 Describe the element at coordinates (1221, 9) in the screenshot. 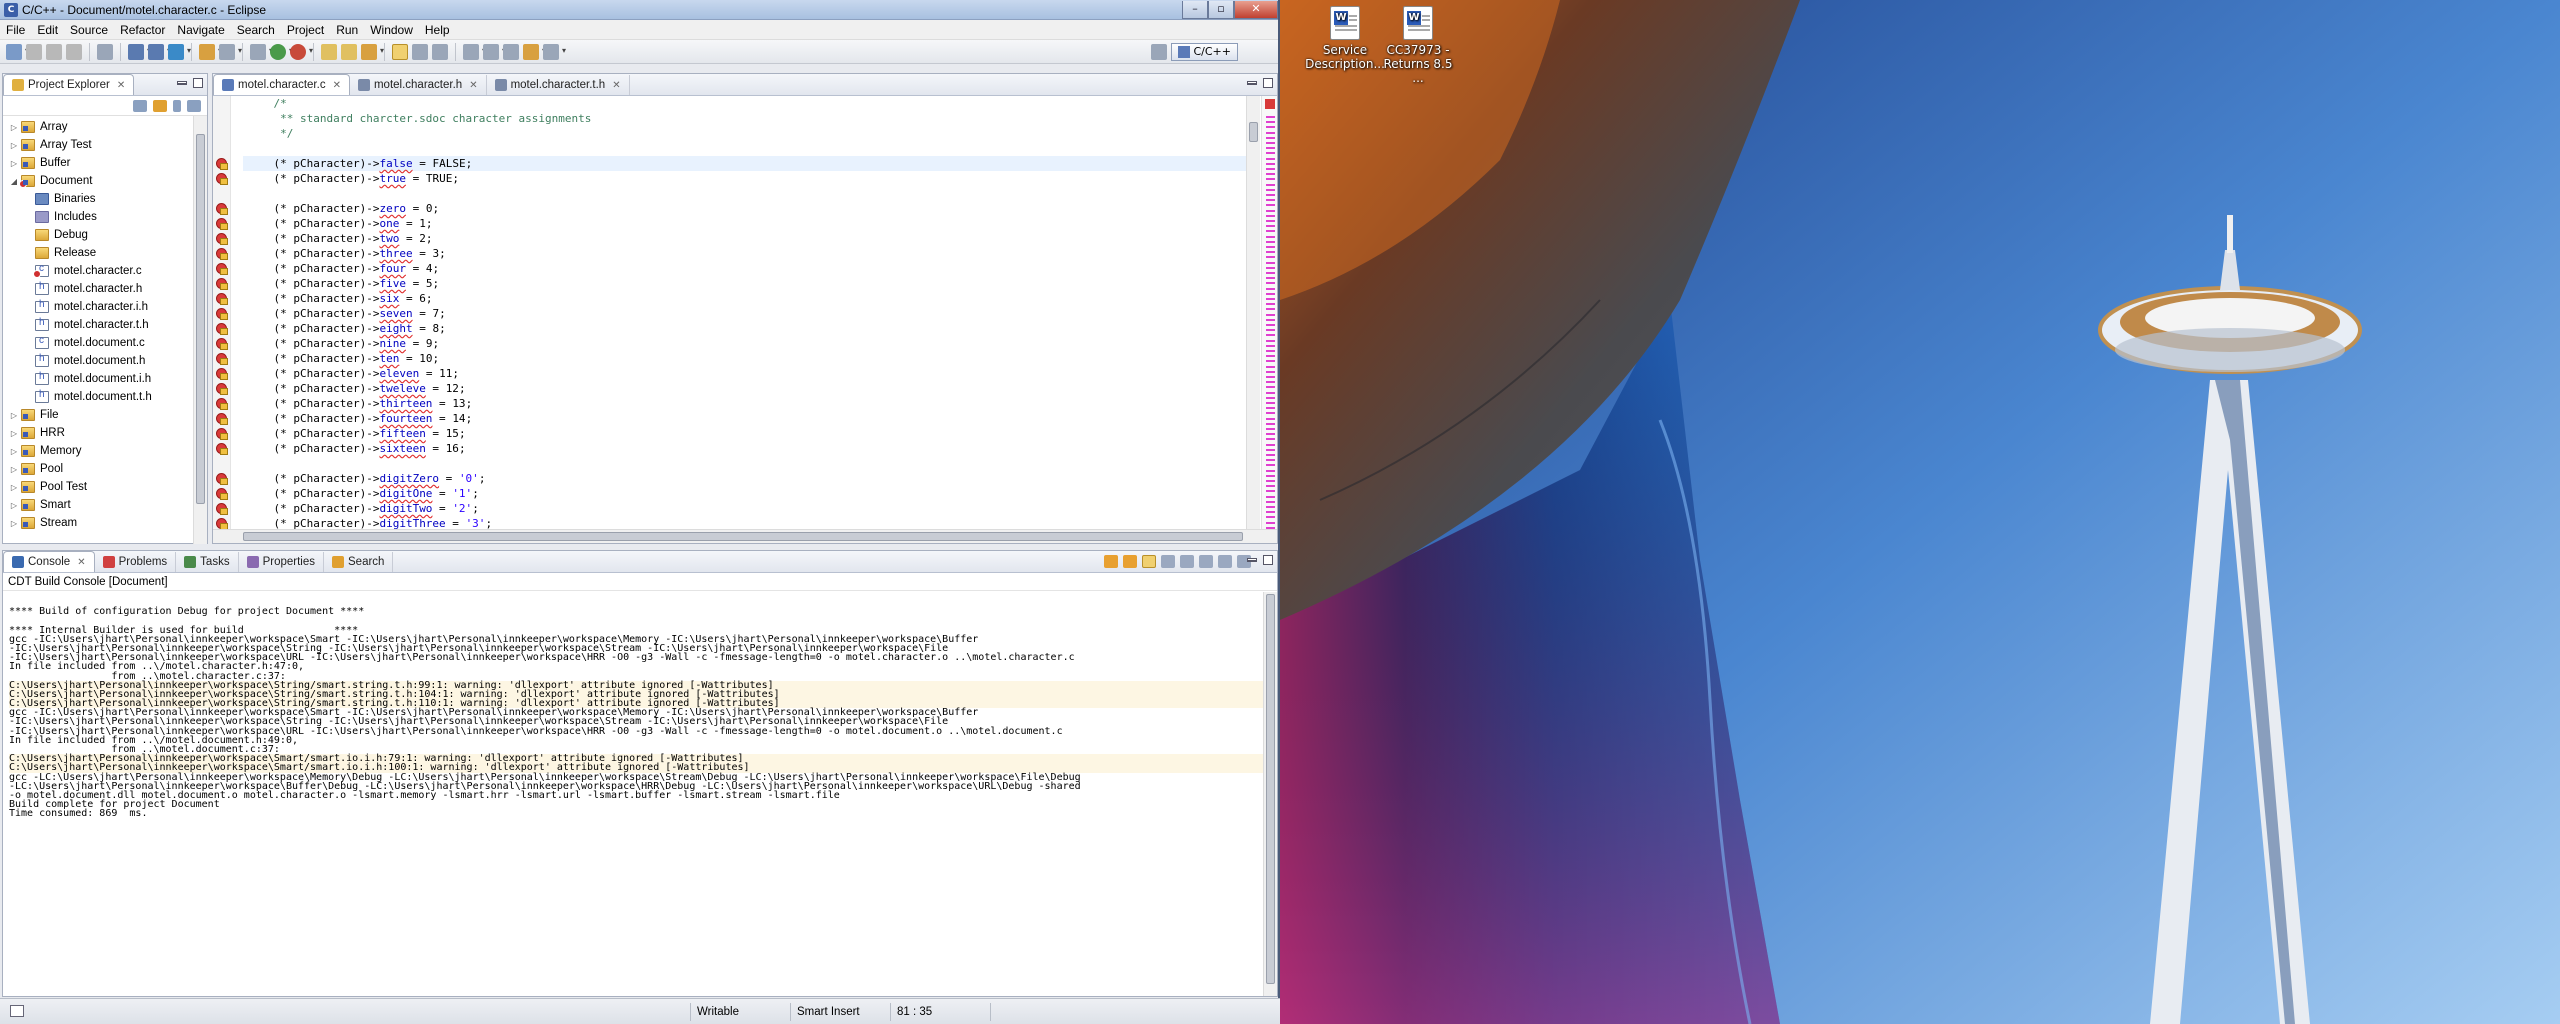

I see `maximize-button: ▫` at that location.